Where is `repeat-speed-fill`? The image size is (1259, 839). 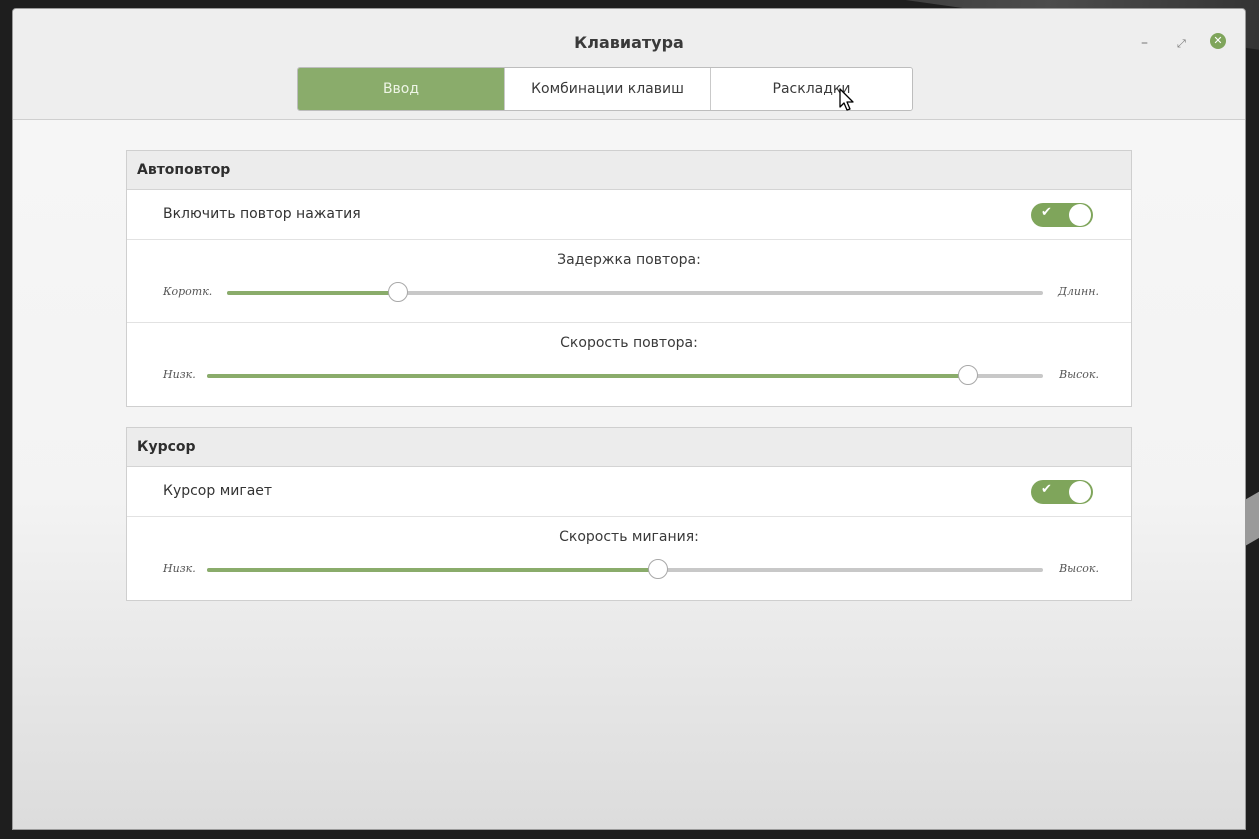
repeat-speed-fill is located at coordinates (587, 376).